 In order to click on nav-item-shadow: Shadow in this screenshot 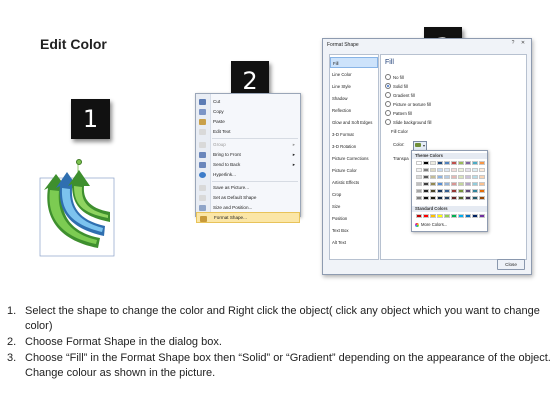, I will do `click(354, 98)`.